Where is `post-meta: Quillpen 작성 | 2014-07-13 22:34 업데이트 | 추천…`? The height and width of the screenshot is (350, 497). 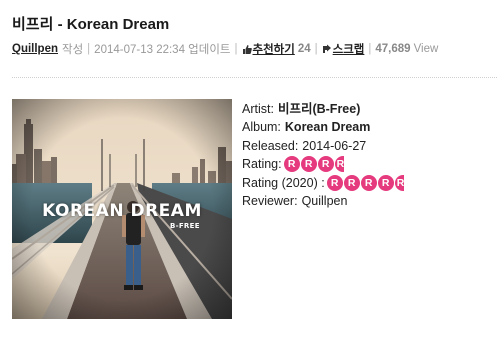 post-meta: Quillpen 작성 | 2014-07-13 22:34 업데이트 | 추천… is located at coordinates (225, 49).